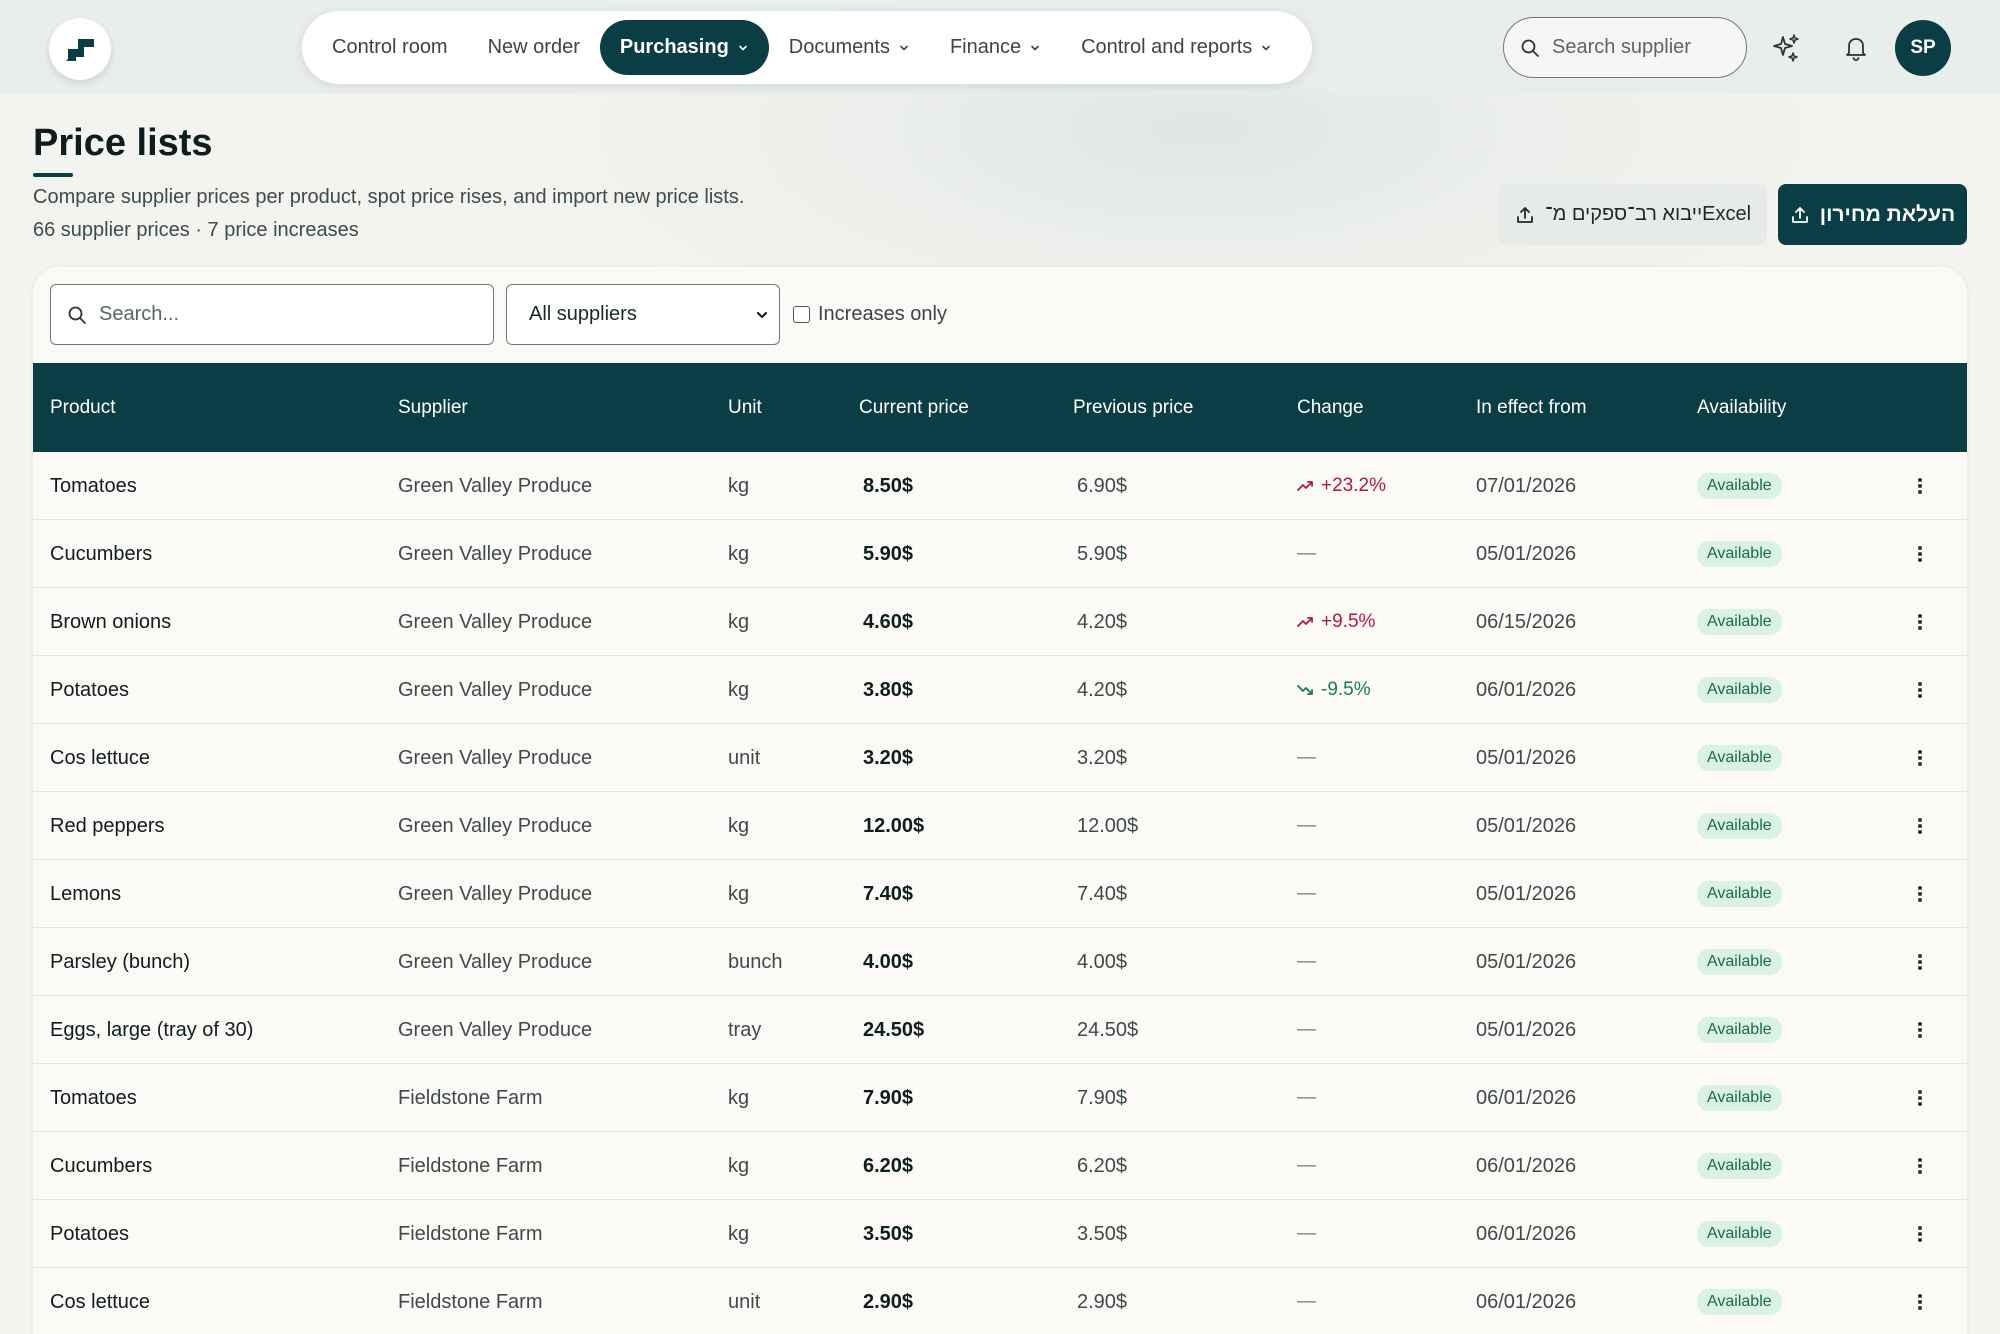 The width and height of the screenshot is (2000, 1334). What do you see at coordinates (745, 1029) in the screenshot?
I see `unit-cell: tray` at bounding box center [745, 1029].